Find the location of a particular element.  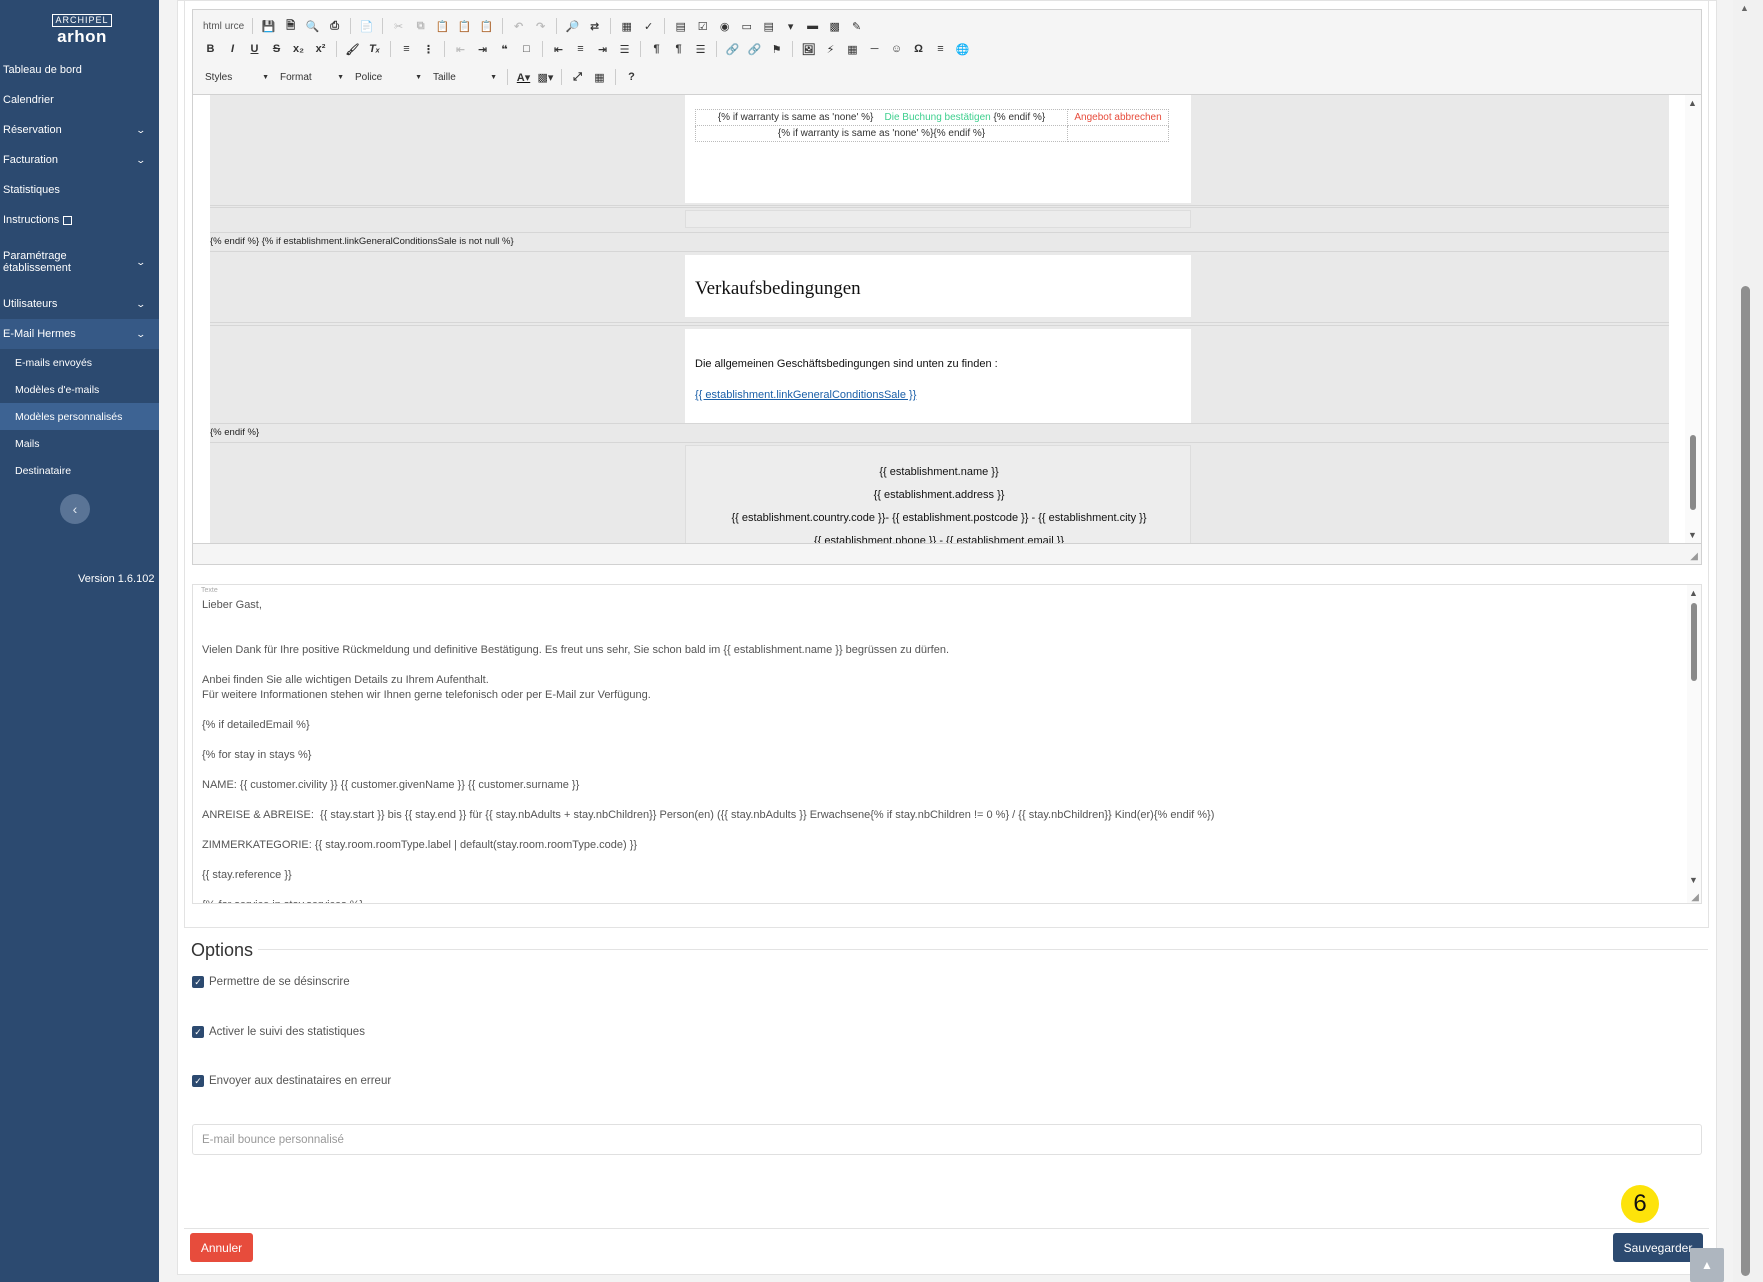

help-icon: ? is located at coordinates (631, 77).